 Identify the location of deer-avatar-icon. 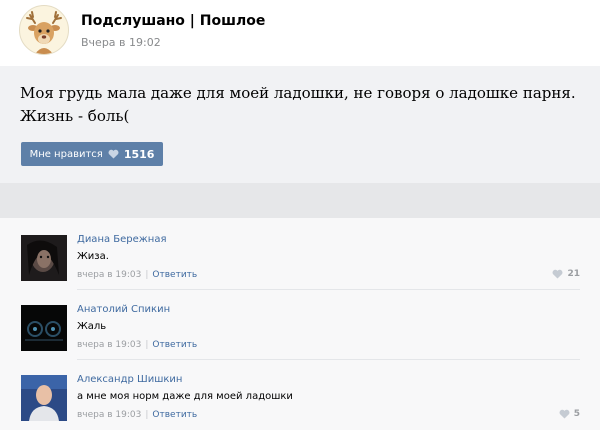
(44, 32).